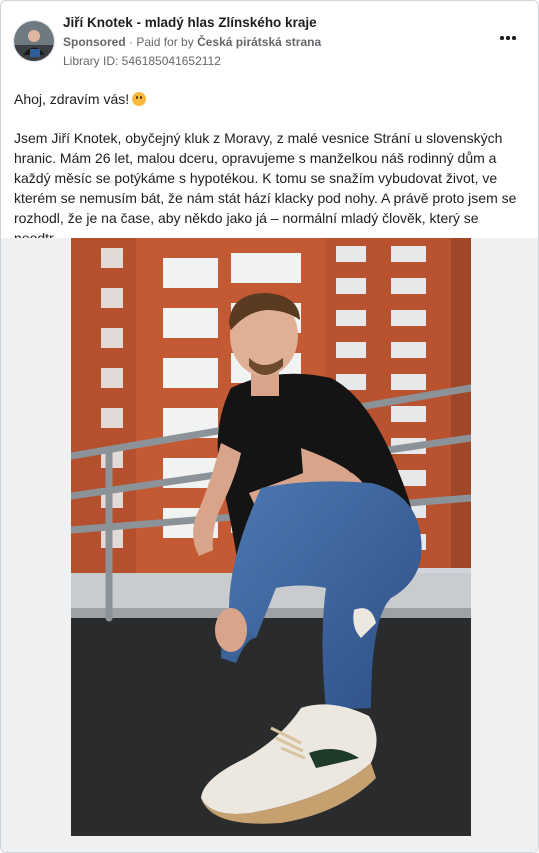 Image resolution: width=539 pixels, height=853 pixels. I want to click on sponsored-label: Sponsored, so click(94, 42).